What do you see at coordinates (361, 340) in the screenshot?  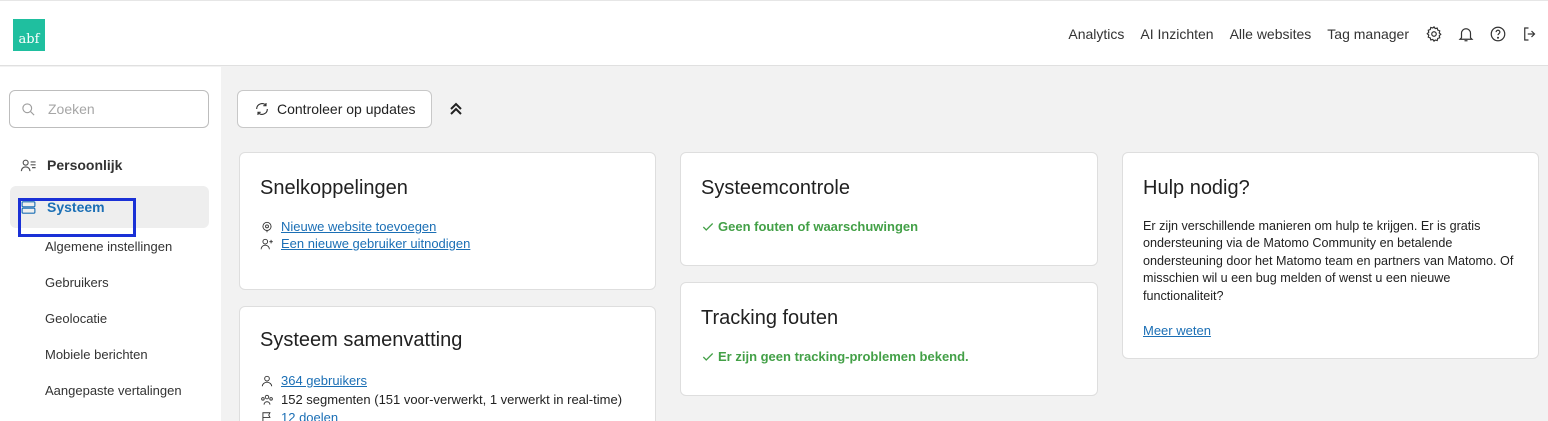 I see `card-title: Systeem samenvatting` at bounding box center [361, 340].